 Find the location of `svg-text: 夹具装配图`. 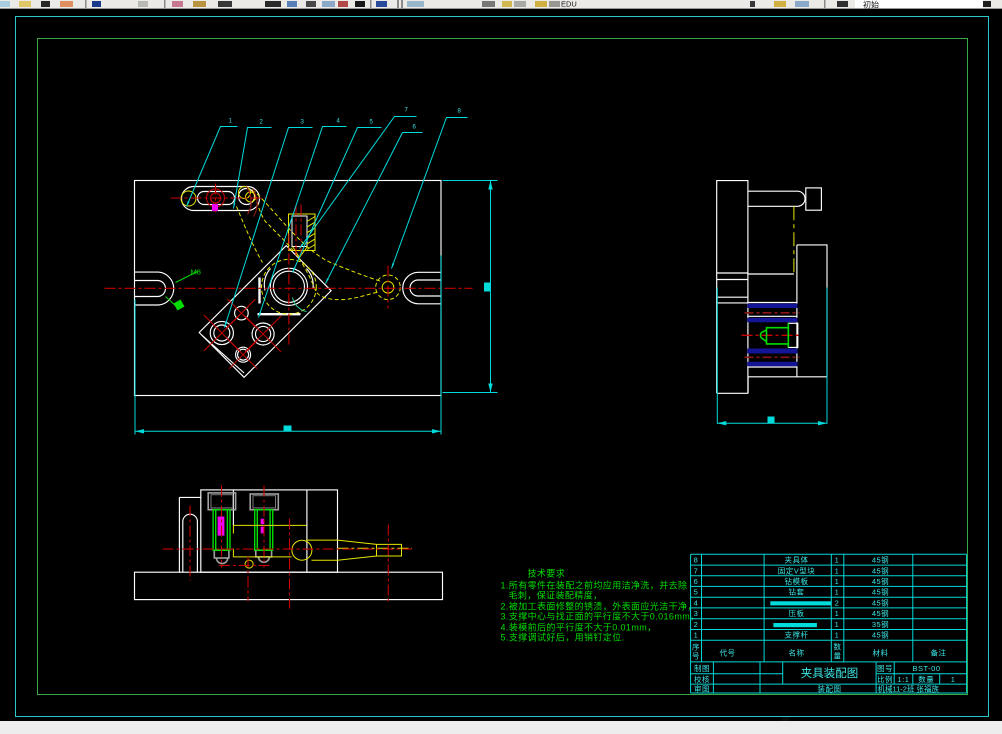

svg-text: 夹具装配图 is located at coordinates (830, 673).